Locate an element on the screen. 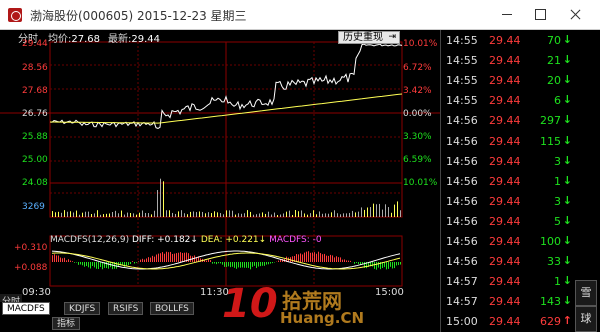 This screenshot has height=332, width=600. tick-volume: 115 is located at coordinates (550, 141).